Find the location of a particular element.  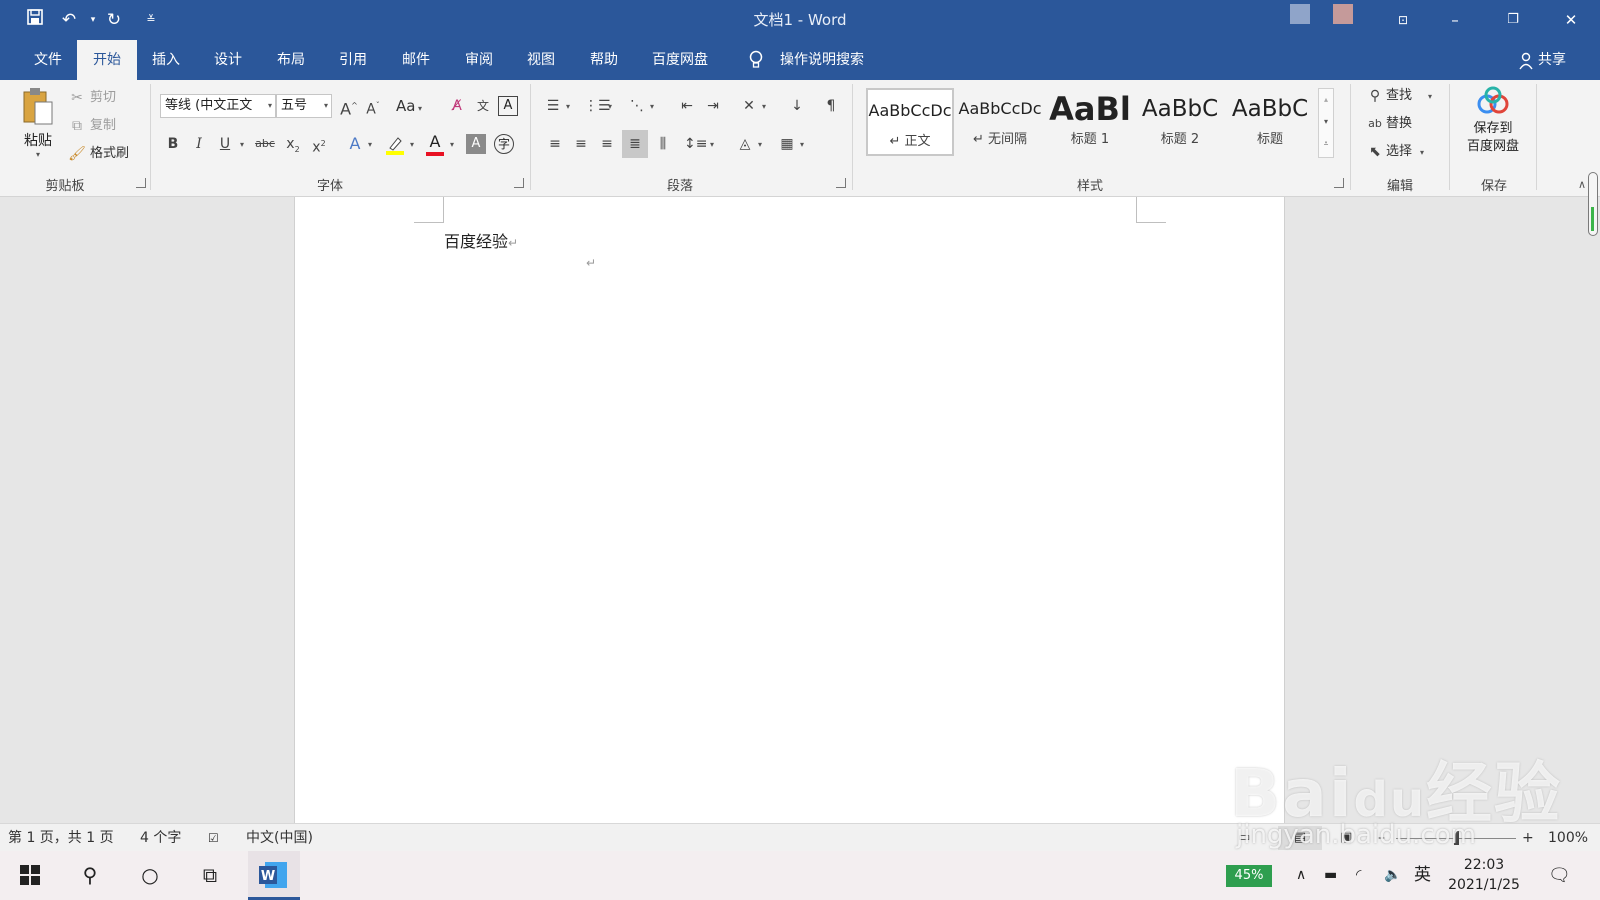

line-spacing-icon: ↕≡ is located at coordinates (695, 144).